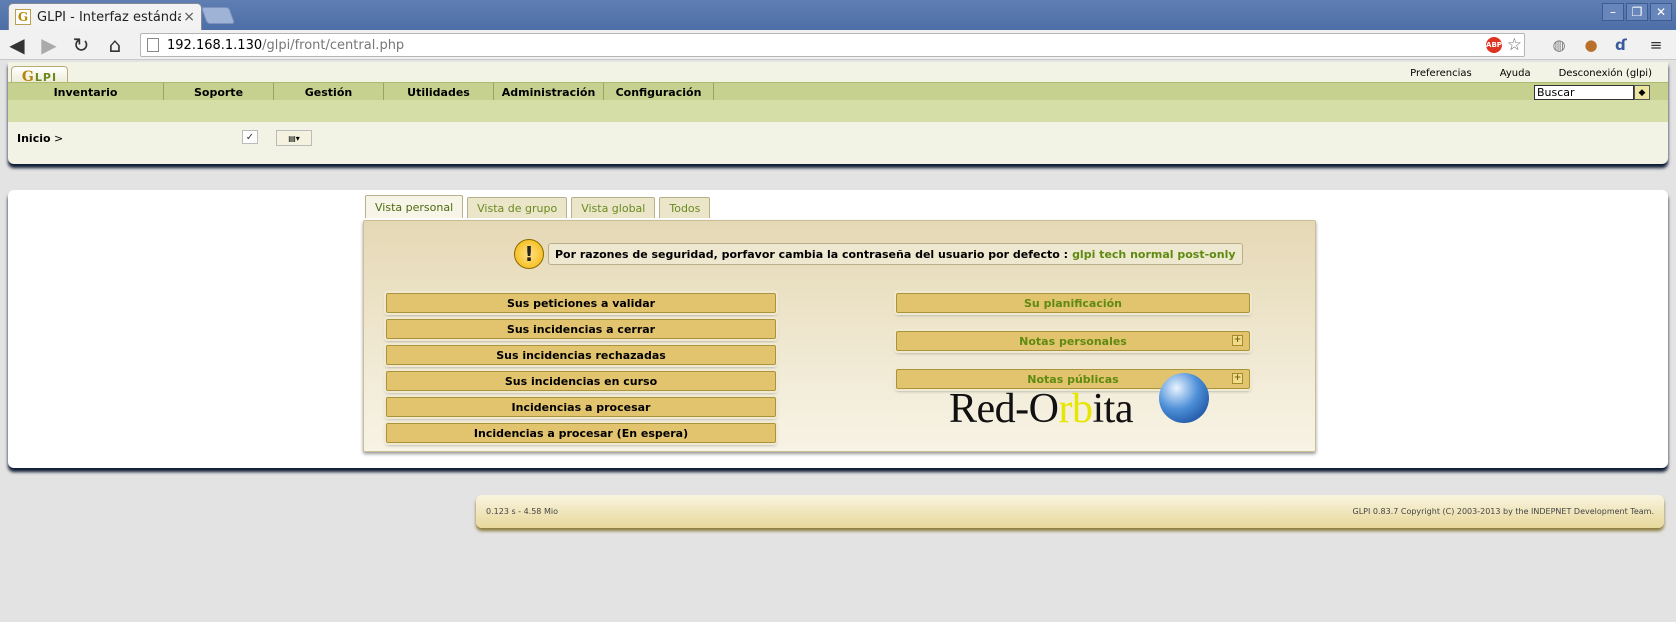  What do you see at coordinates (81, 45) in the screenshot?
I see `reload-icon: ↻` at bounding box center [81, 45].